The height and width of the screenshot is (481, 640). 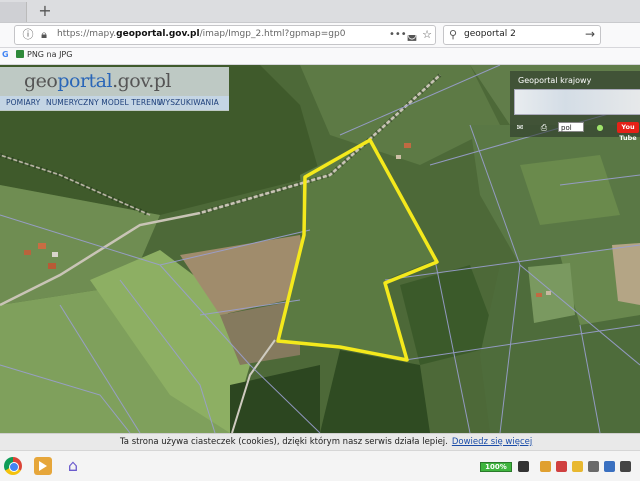 I want to click on bookmark-png-na-jpg: PNG na JPG, so click(x=44, y=54).